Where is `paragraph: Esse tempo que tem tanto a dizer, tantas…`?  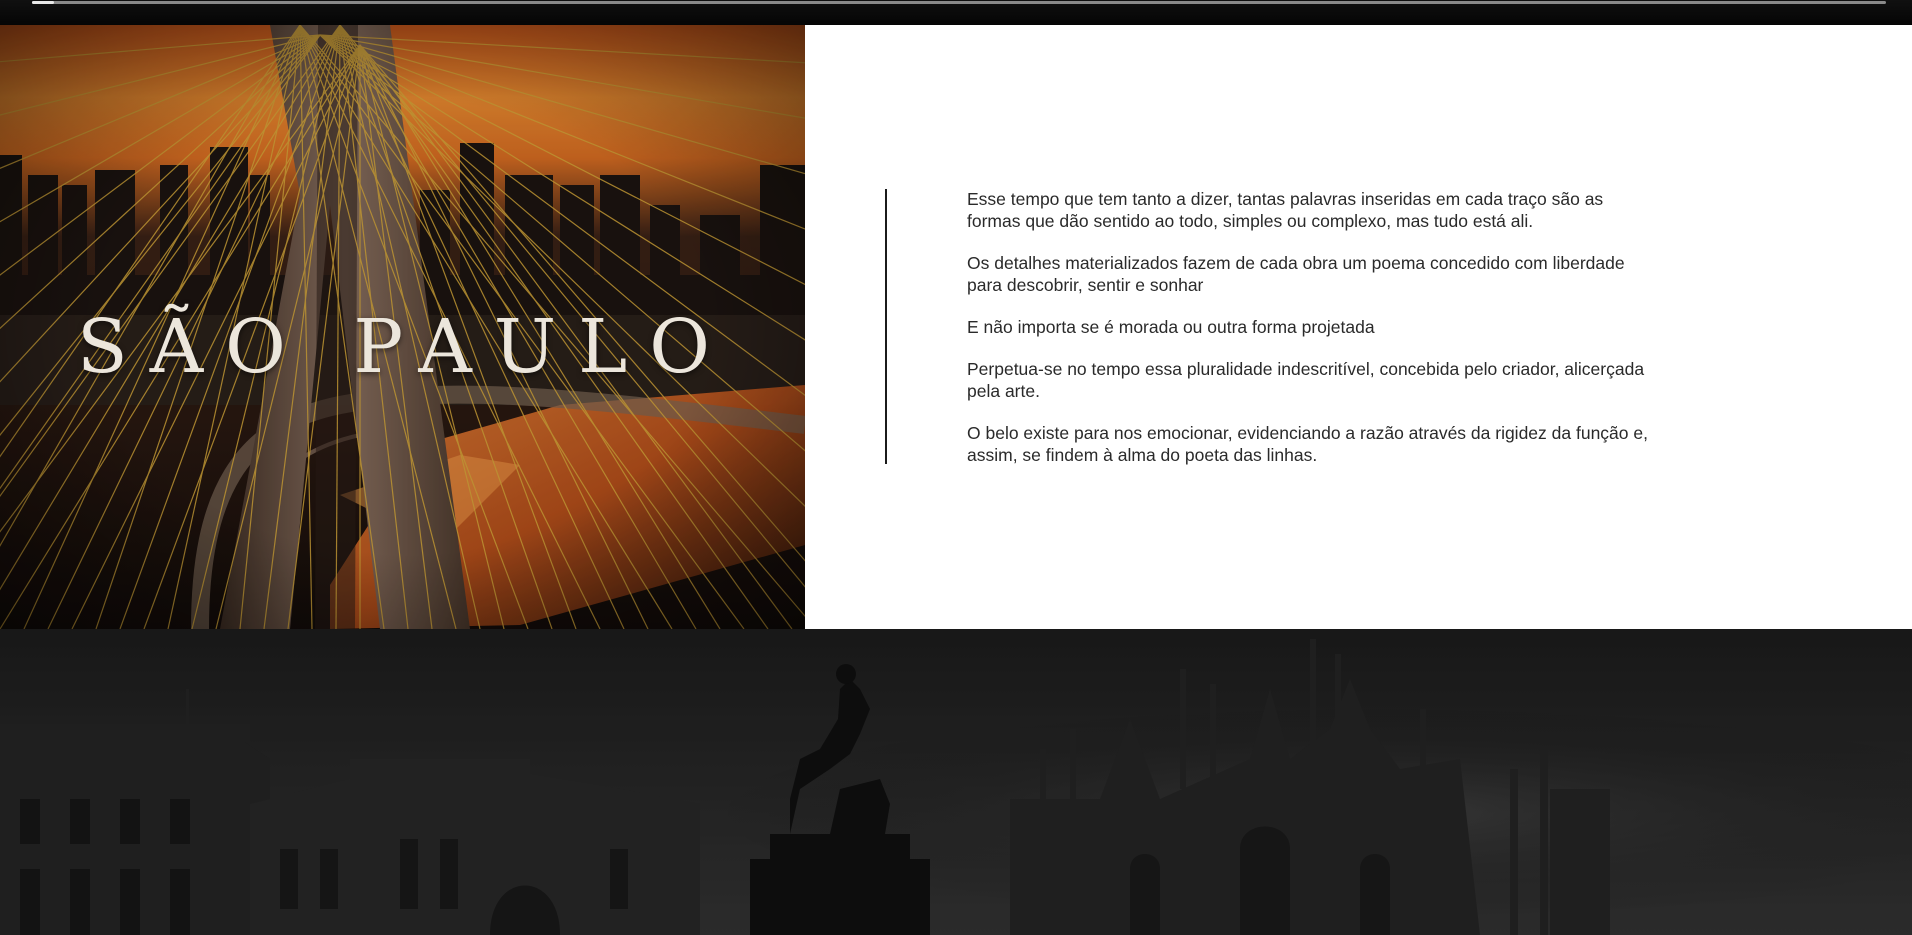
paragraph: Esse tempo que tem tanto a dizer, tantas… is located at coordinates (1285, 210).